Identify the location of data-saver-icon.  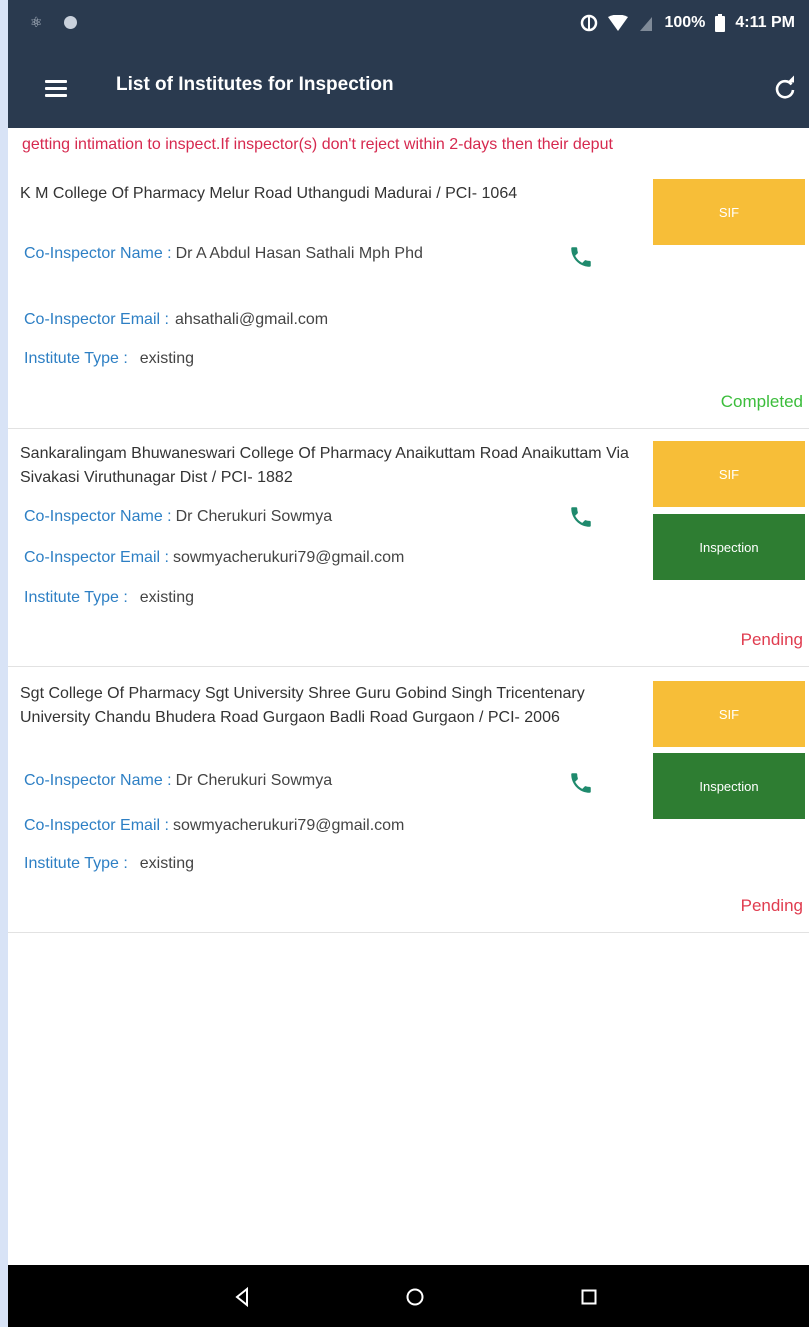
(589, 23).